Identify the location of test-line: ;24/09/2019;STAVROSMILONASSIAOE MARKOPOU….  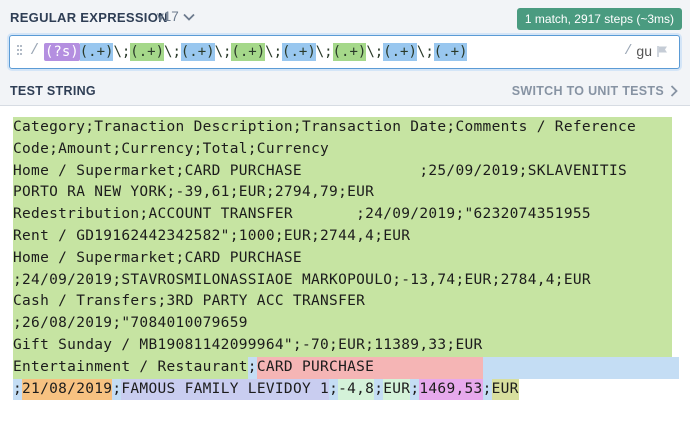
(342, 280).